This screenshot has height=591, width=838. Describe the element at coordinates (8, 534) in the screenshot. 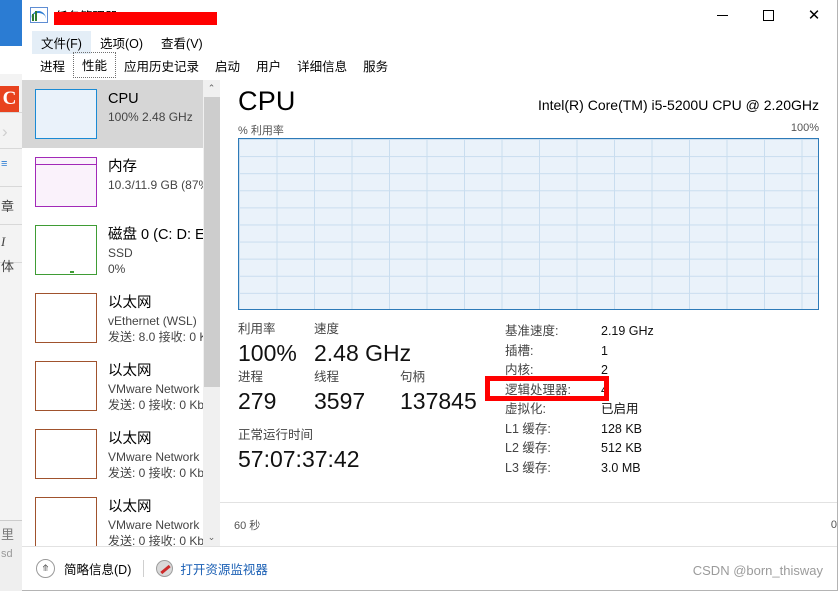

I see `background-glyph-3: 里` at that location.